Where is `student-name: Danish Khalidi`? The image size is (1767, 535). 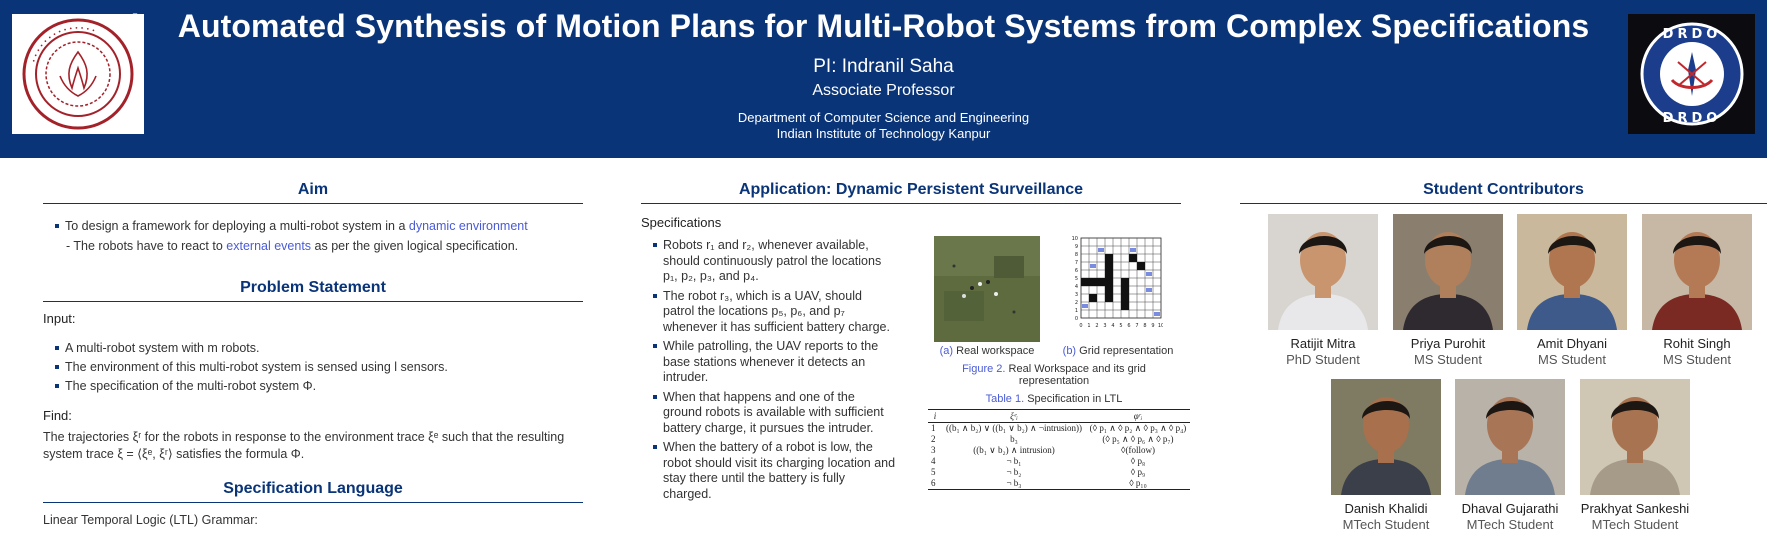
student-name: Danish Khalidi is located at coordinates (1386, 508).